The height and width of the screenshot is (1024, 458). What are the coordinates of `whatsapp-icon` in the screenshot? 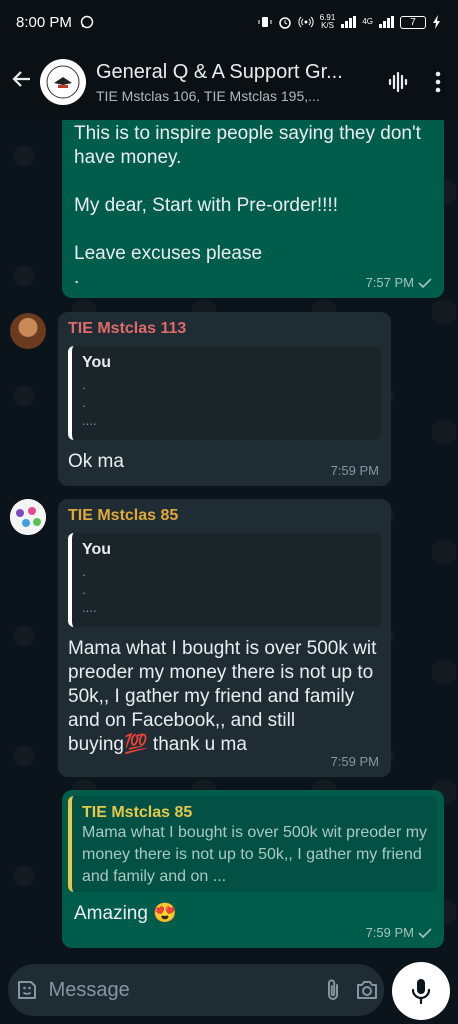 It's located at (87, 22).